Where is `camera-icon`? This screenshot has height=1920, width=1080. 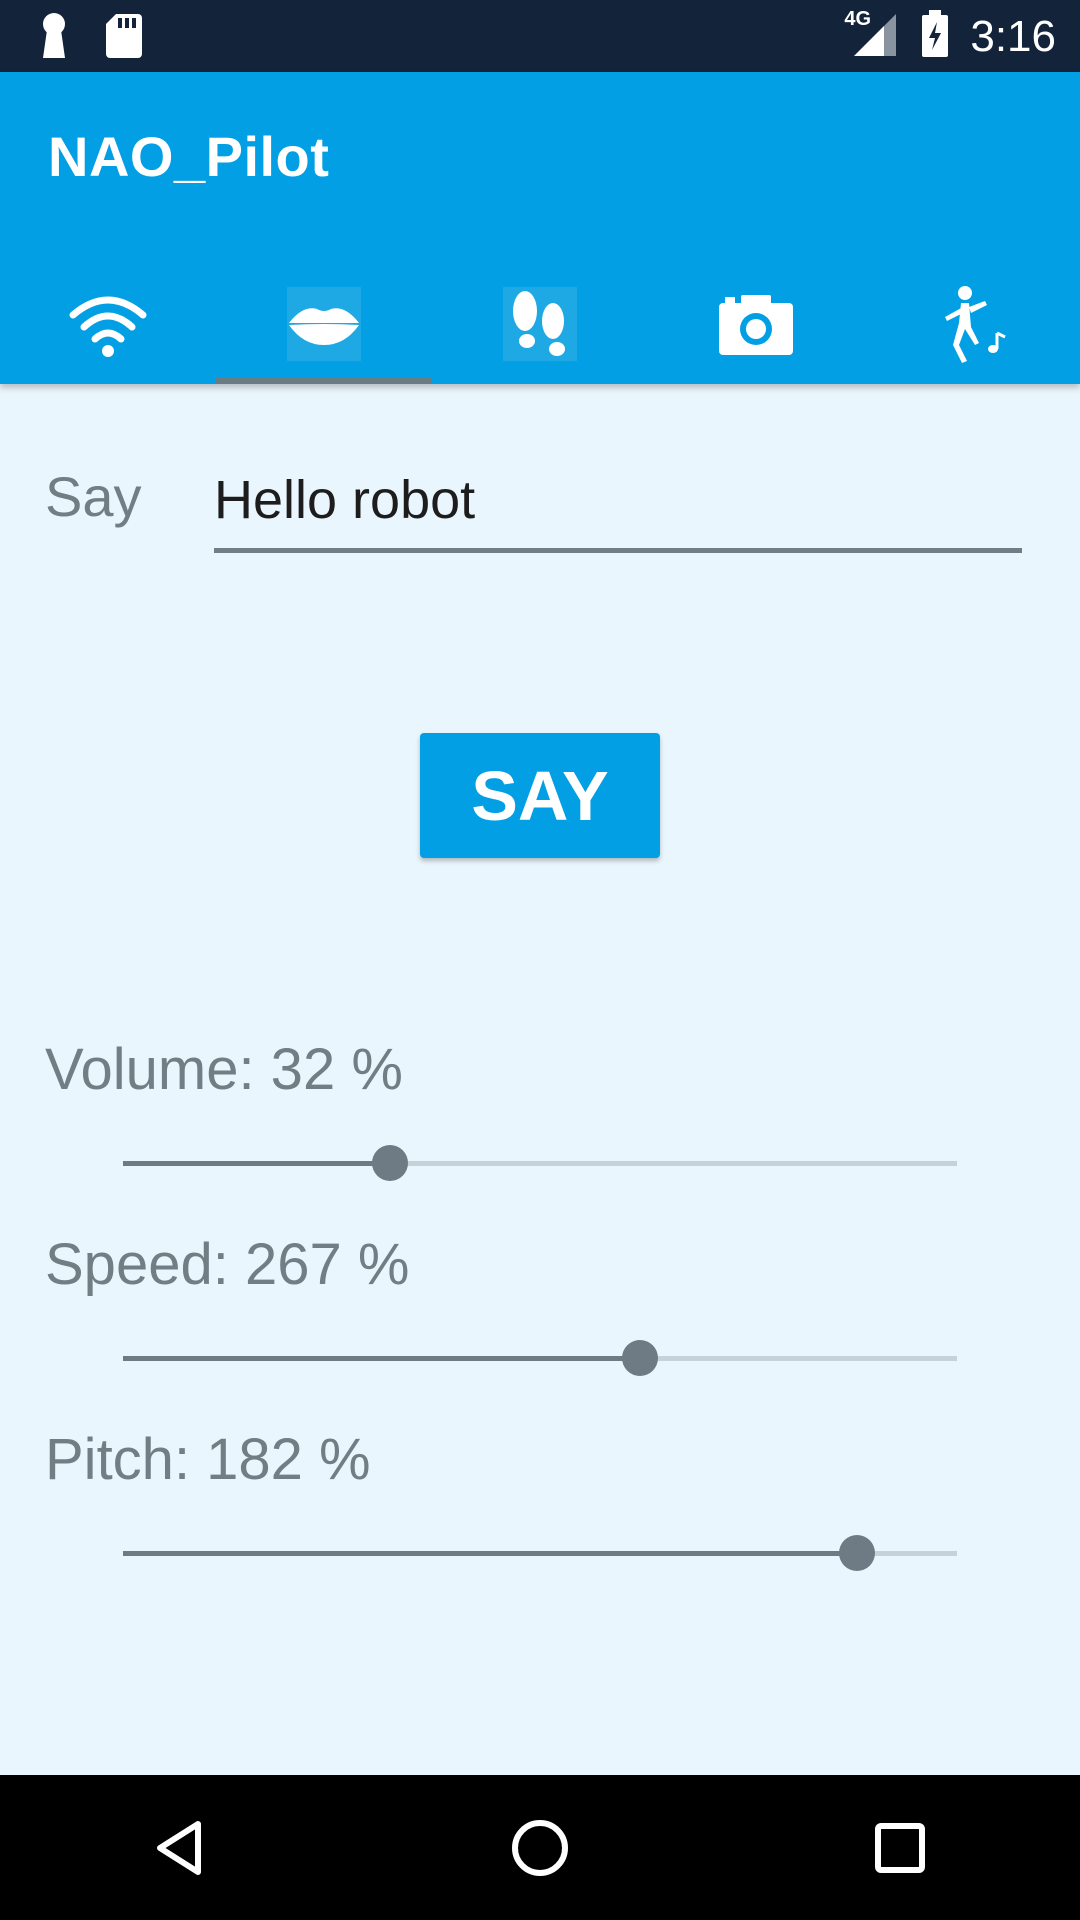
camera-icon is located at coordinates (756, 325).